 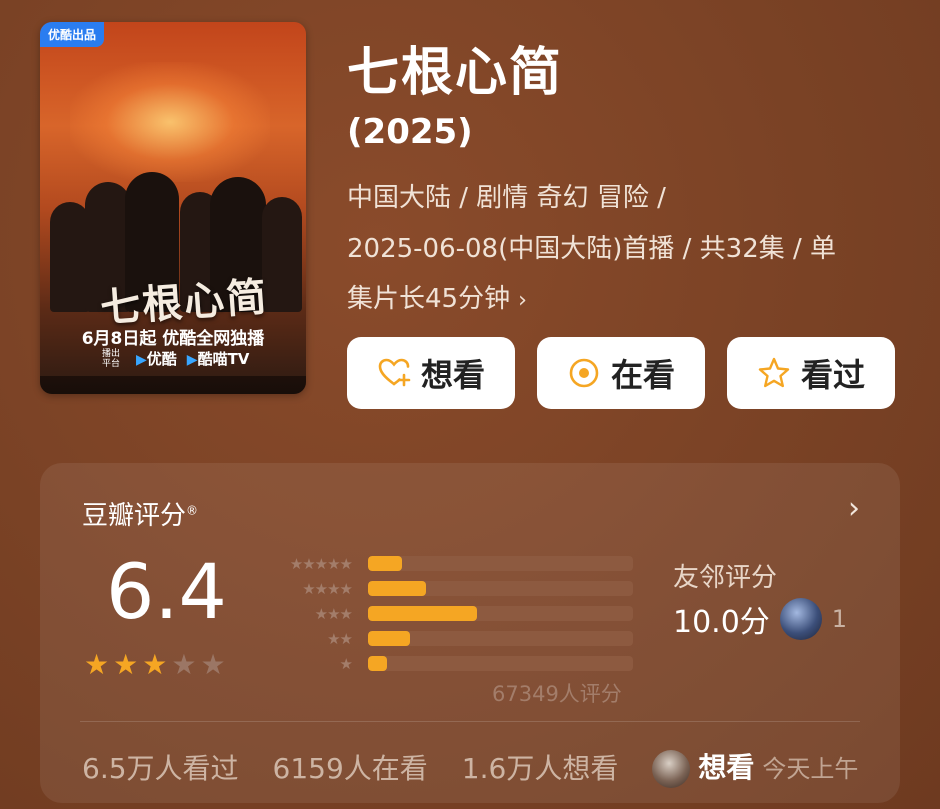 What do you see at coordinates (72, 34) in the screenshot?
I see `poster-badge: 优酷出品` at bounding box center [72, 34].